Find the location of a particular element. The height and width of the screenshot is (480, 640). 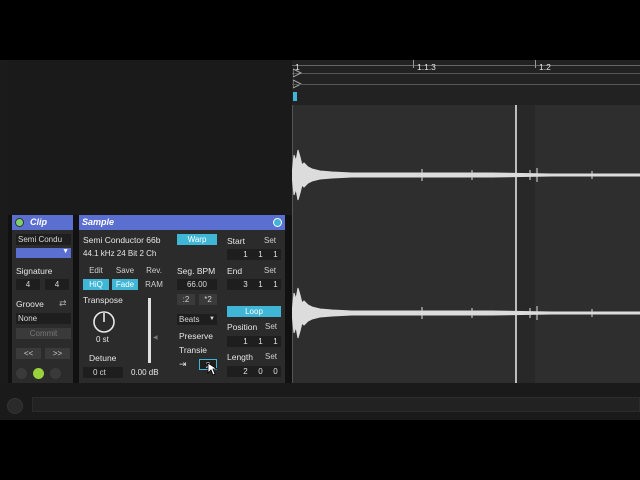

edit-button: Edit is located at coordinates (96, 270).